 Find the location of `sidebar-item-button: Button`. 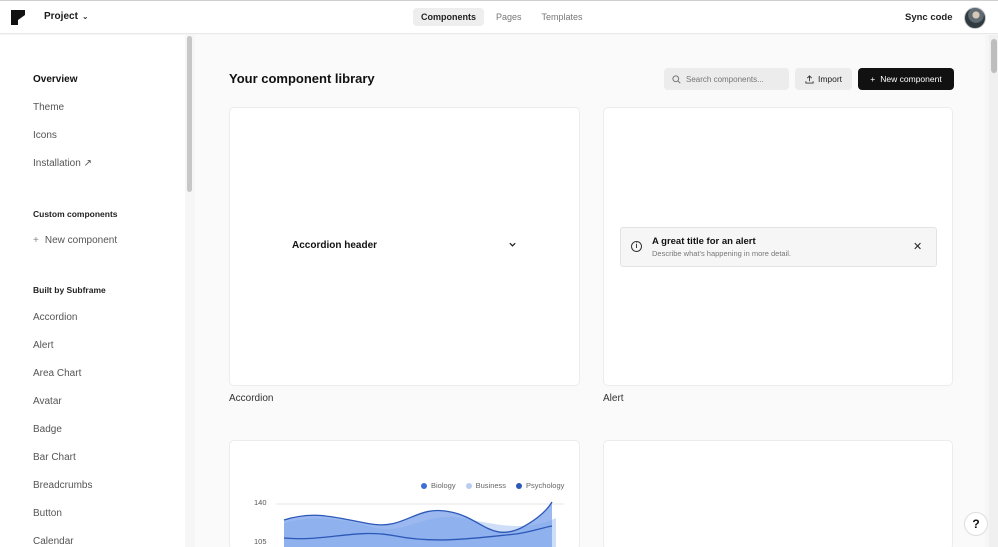

sidebar-item-button: Button is located at coordinates (47, 513).